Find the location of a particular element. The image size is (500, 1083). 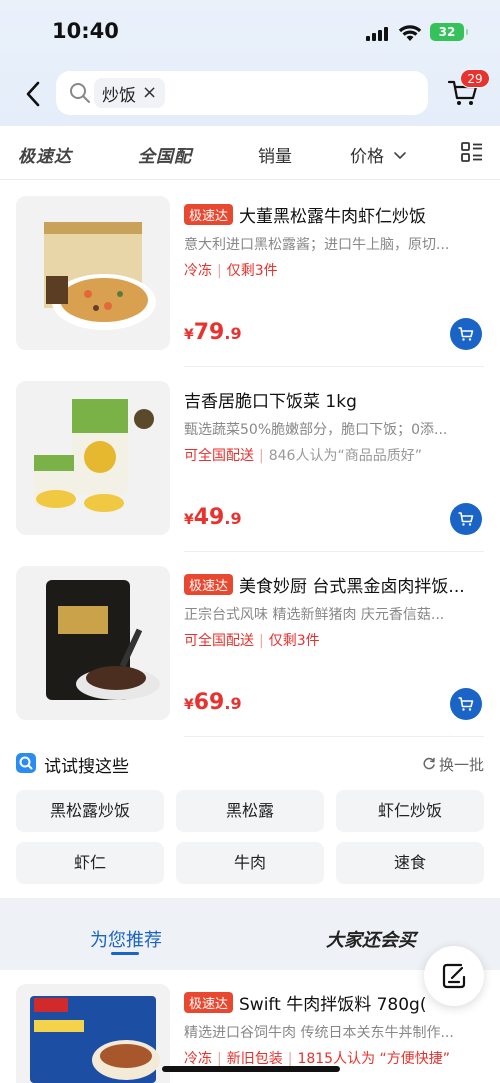

price-integer: 79 is located at coordinates (209, 332).